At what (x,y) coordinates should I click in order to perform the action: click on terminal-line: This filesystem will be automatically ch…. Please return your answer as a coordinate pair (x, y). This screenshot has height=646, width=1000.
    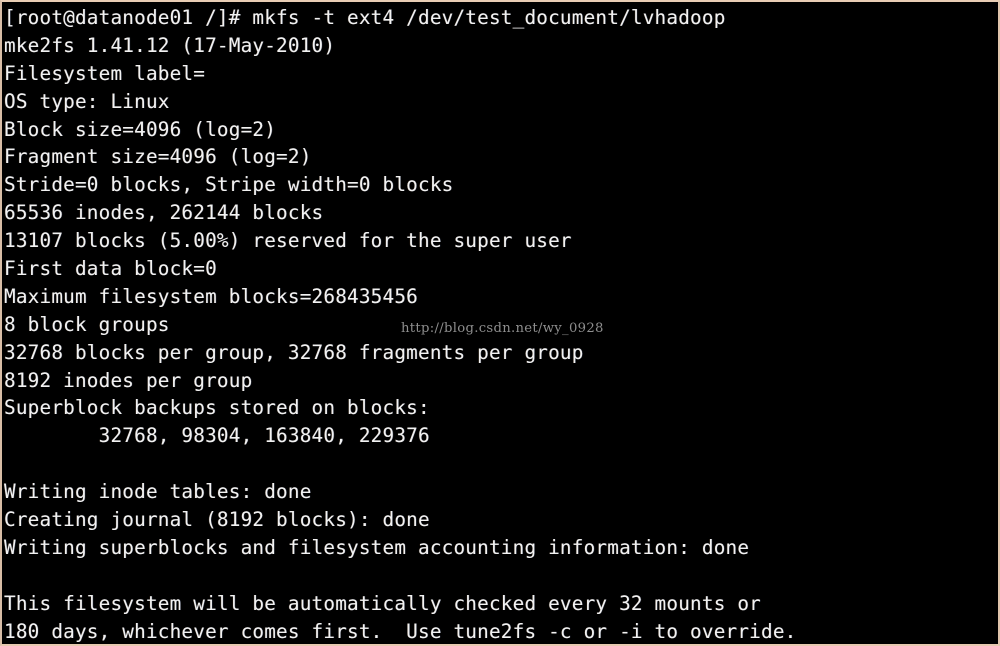
    Looking at the image, I should click on (383, 603).